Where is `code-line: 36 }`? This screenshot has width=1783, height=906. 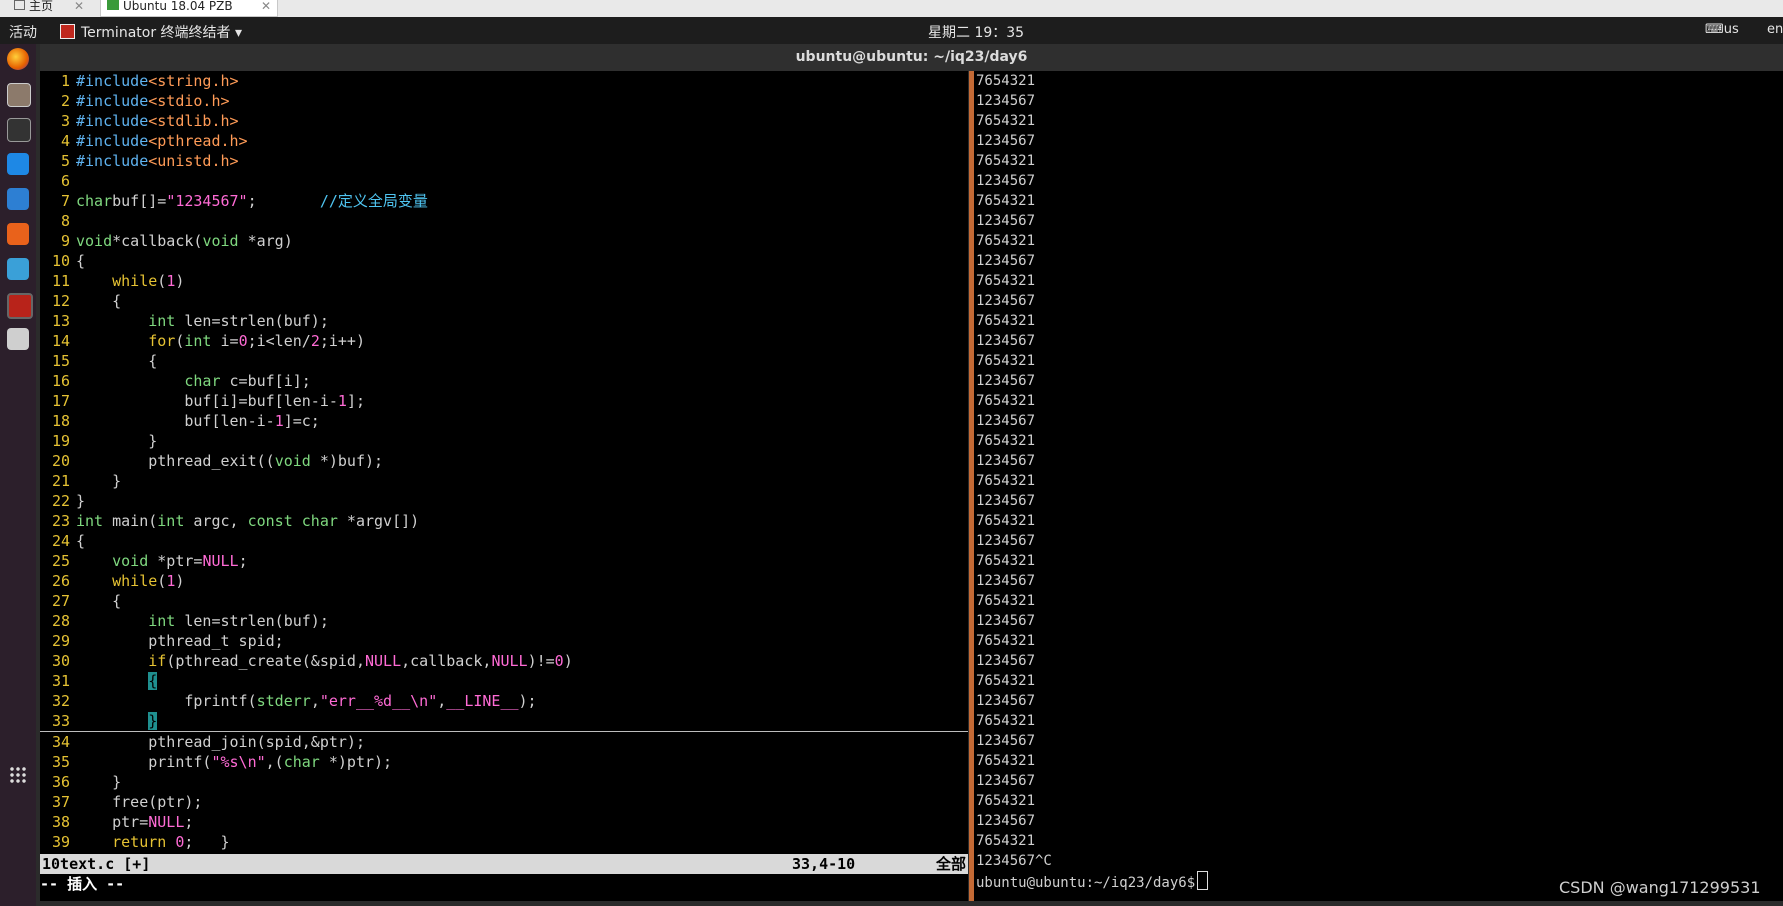 code-line: 36 } is located at coordinates (504, 782).